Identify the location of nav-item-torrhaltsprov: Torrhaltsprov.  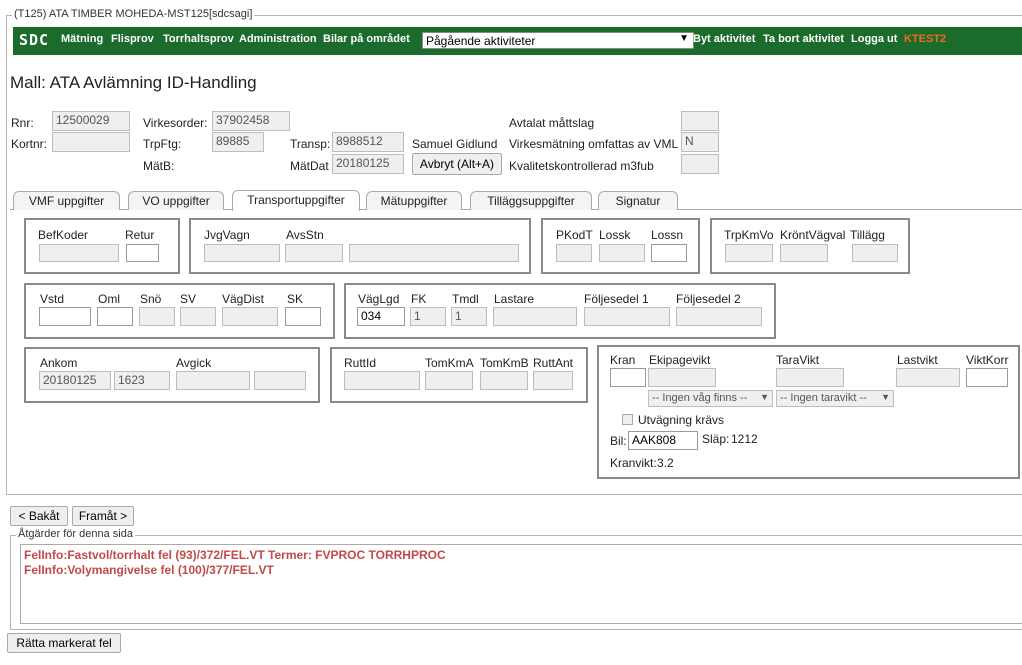
(198, 39).